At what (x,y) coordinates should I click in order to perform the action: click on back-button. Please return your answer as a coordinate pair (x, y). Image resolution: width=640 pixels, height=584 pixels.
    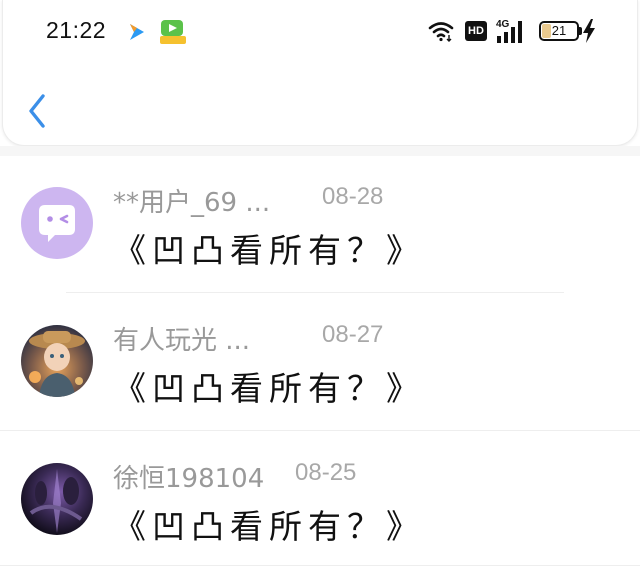
    Looking at the image, I should click on (38, 111).